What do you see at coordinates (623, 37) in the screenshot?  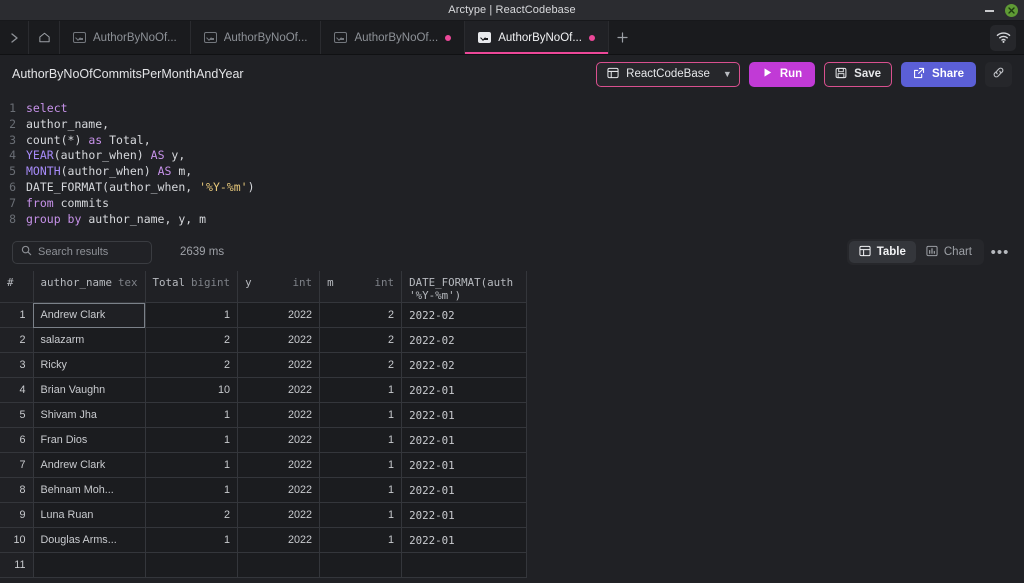 I see `new-tab-button` at bounding box center [623, 37].